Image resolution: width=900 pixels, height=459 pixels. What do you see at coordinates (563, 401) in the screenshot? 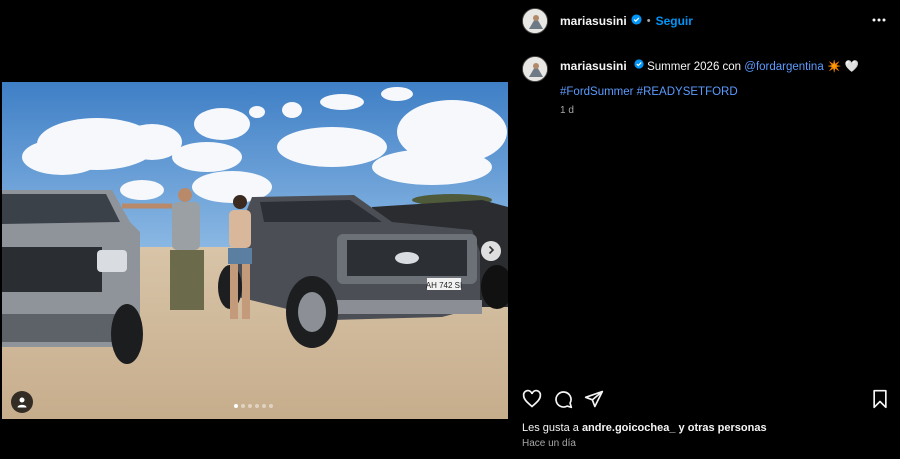
I see `comment-icon` at bounding box center [563, 401].